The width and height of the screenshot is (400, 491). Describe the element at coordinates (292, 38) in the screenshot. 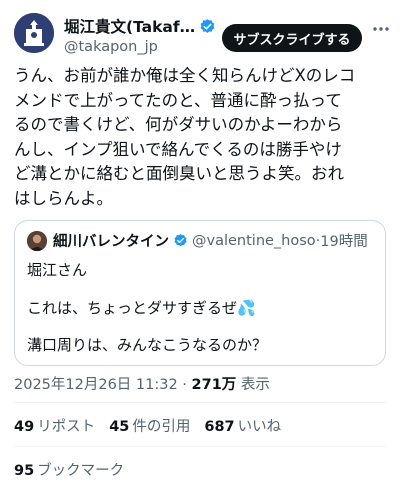

I see `subscribe-button: サブスクライブする` at that location.